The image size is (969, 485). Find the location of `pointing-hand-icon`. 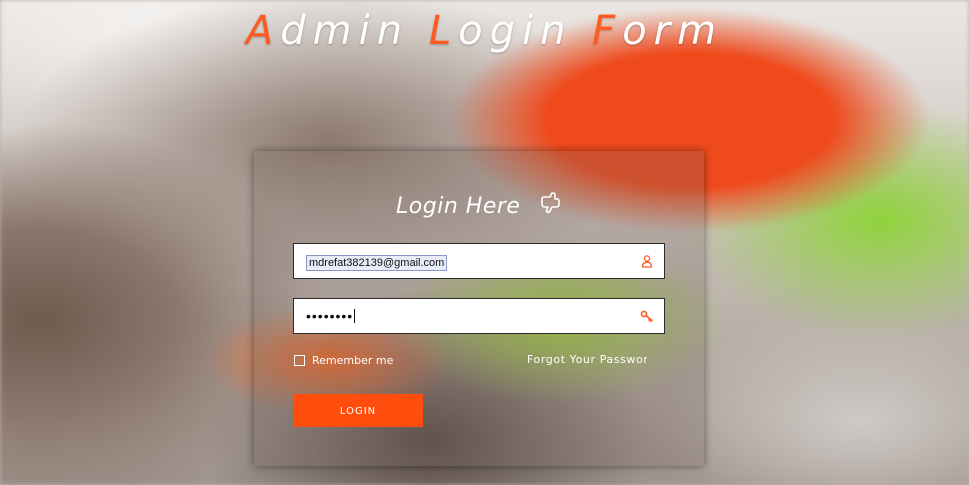

pointing-hand-icon is located at coordinates (550, 203).